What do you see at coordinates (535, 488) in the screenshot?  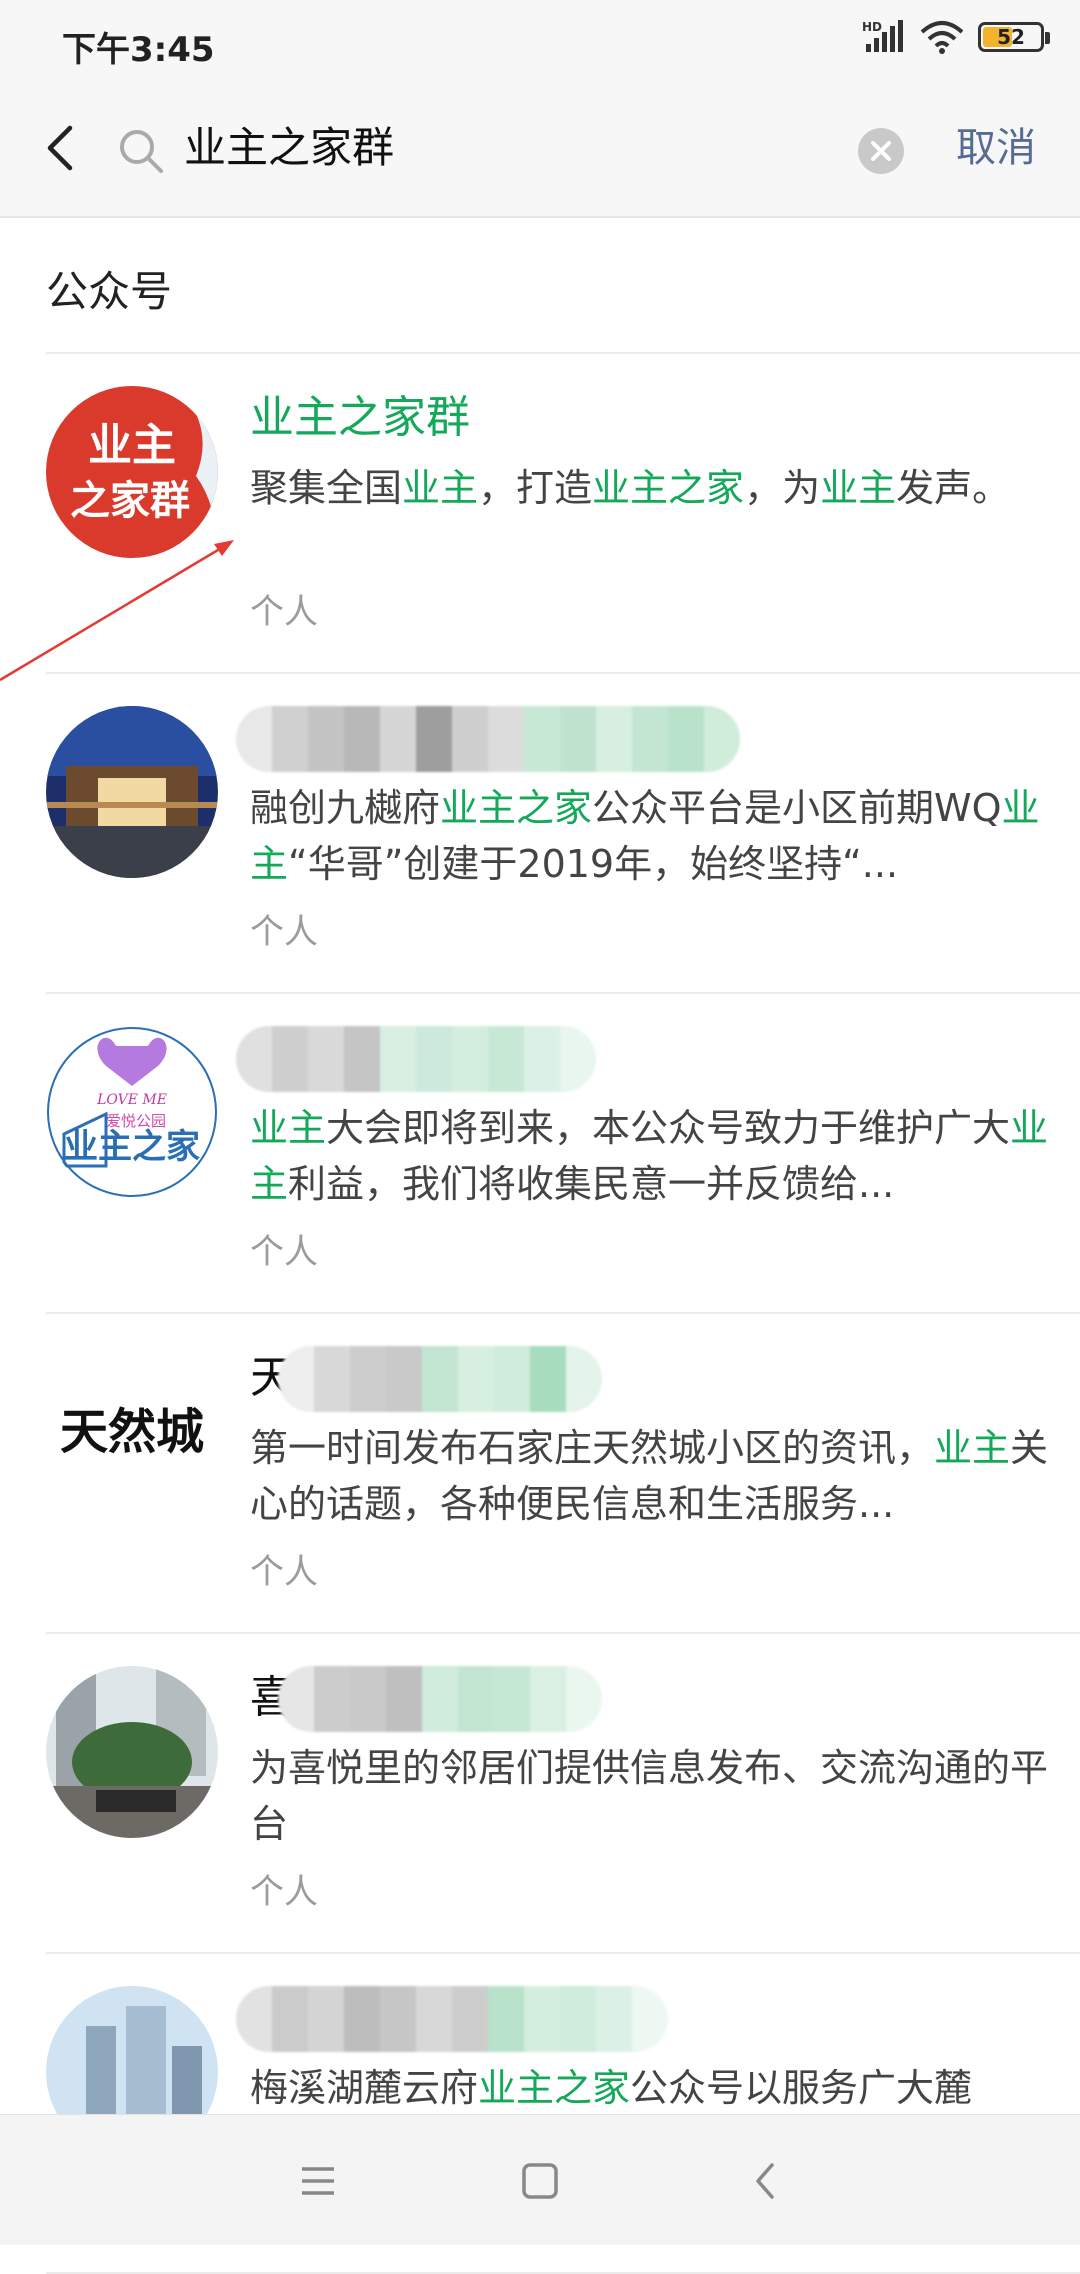 I see `text-run: ，打造` at bounding box center [535, 488].